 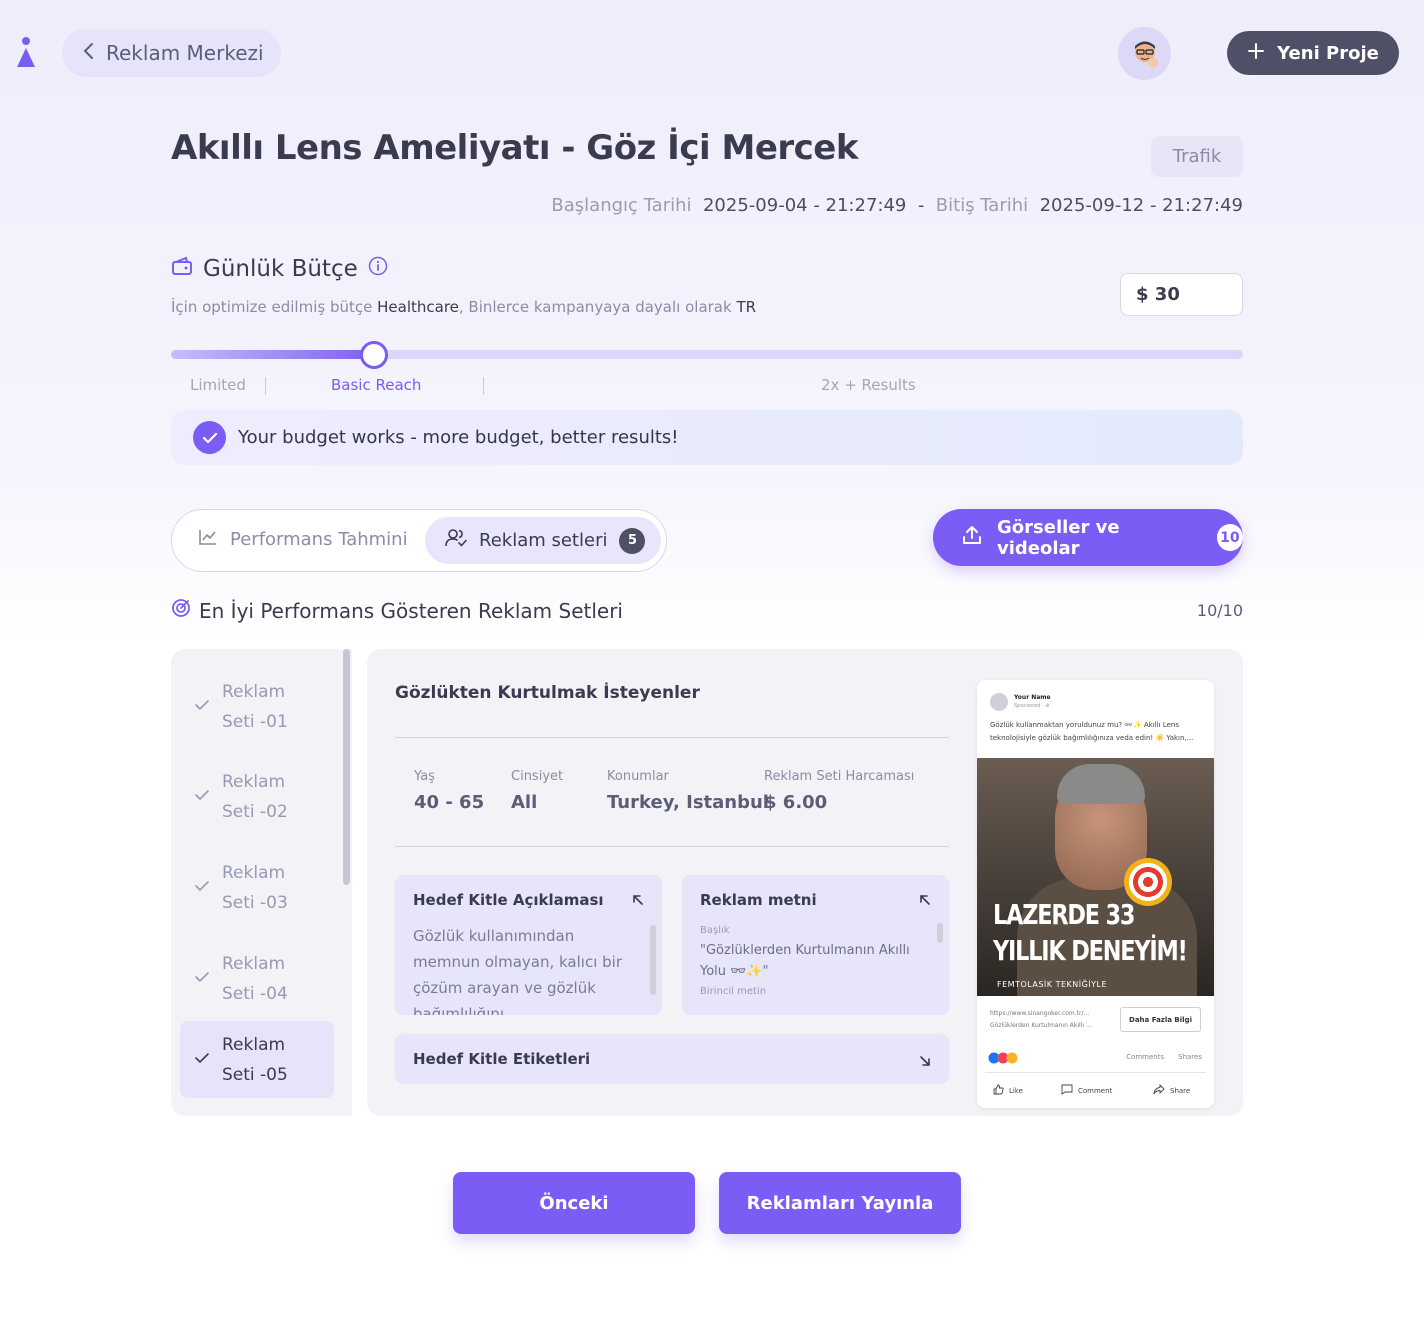 I want to click on primary-text-label: Birincil metin, so click(x=733, y=991).